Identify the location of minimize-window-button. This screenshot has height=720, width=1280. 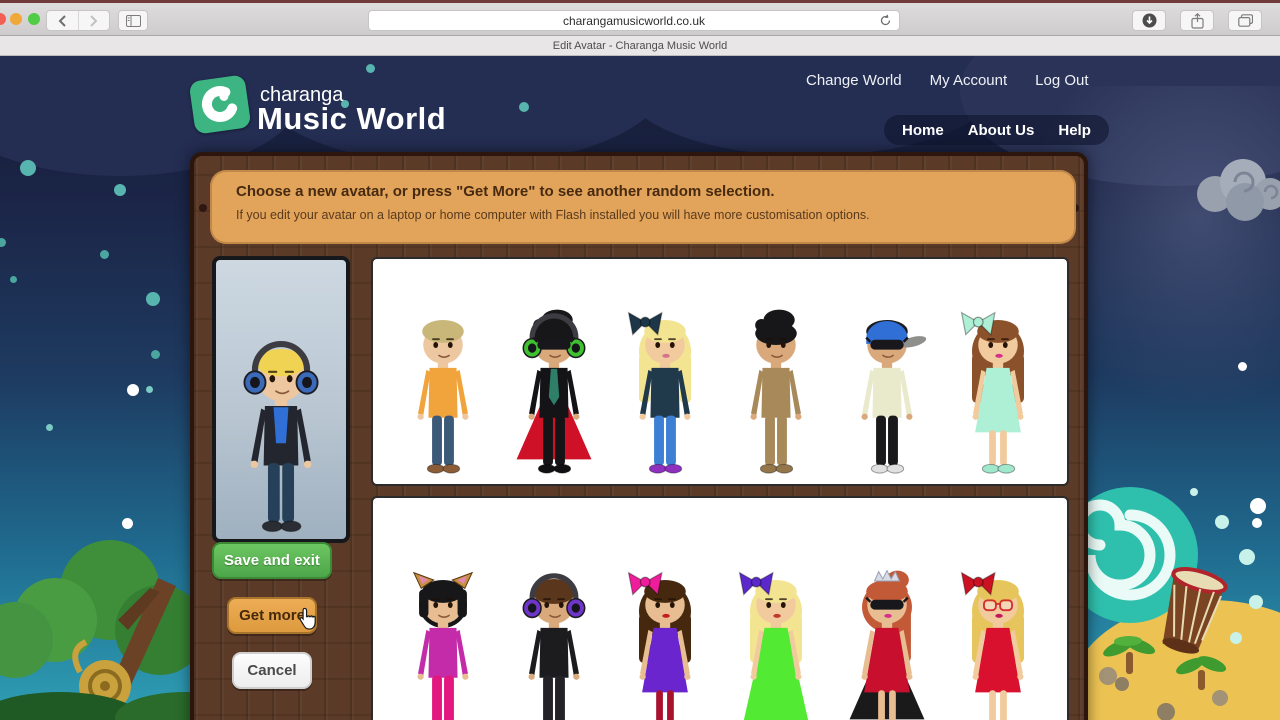
(16, 19).